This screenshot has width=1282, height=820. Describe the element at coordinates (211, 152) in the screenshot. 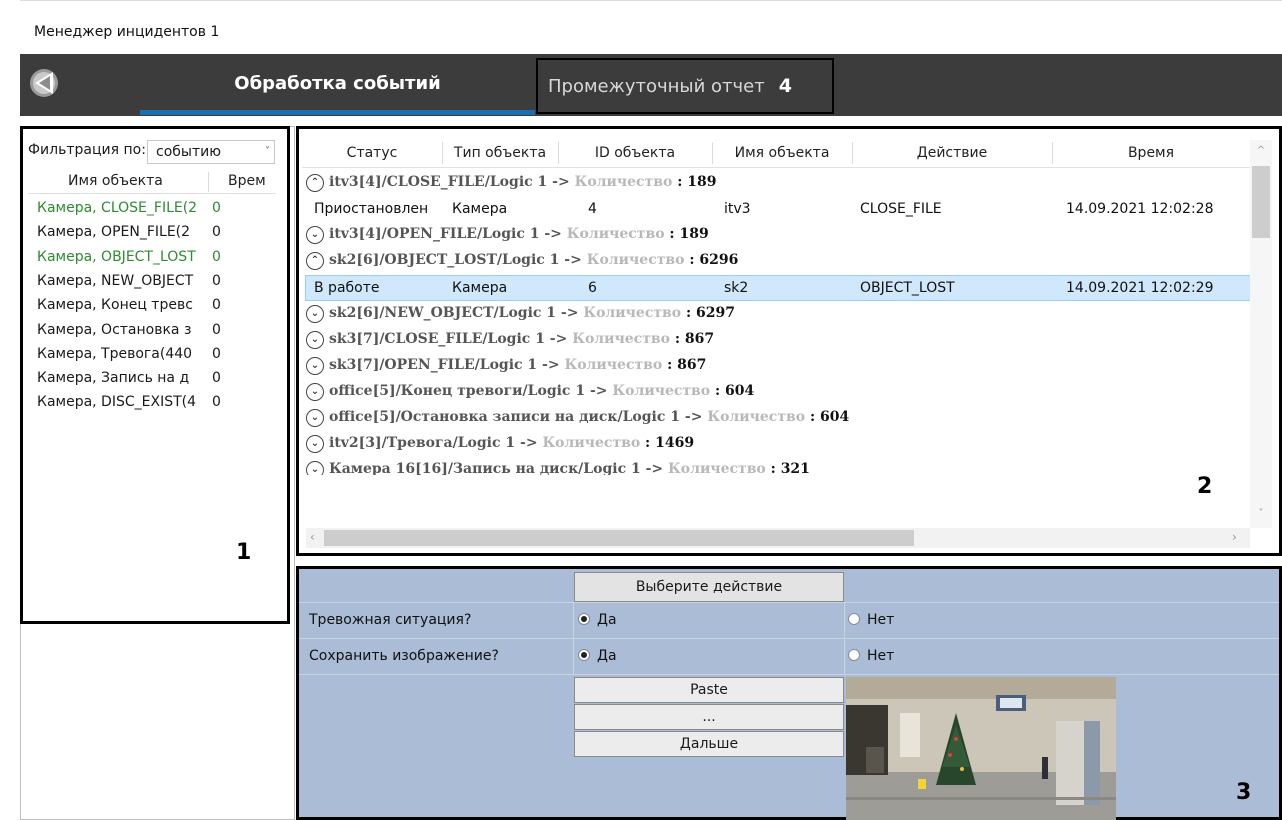

I see `filter-select: событию ˅` at that location.